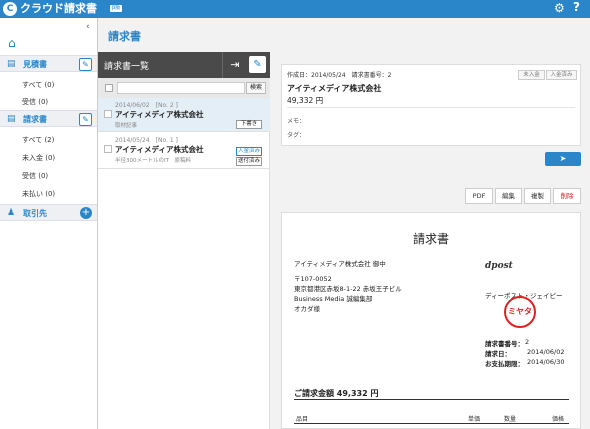 The height and width of the screenshot is (429, 590). What do you see at coordinates (508, 196) in the screenshot?
I see `edit-button: 編集` at bounding box center [508, 196].